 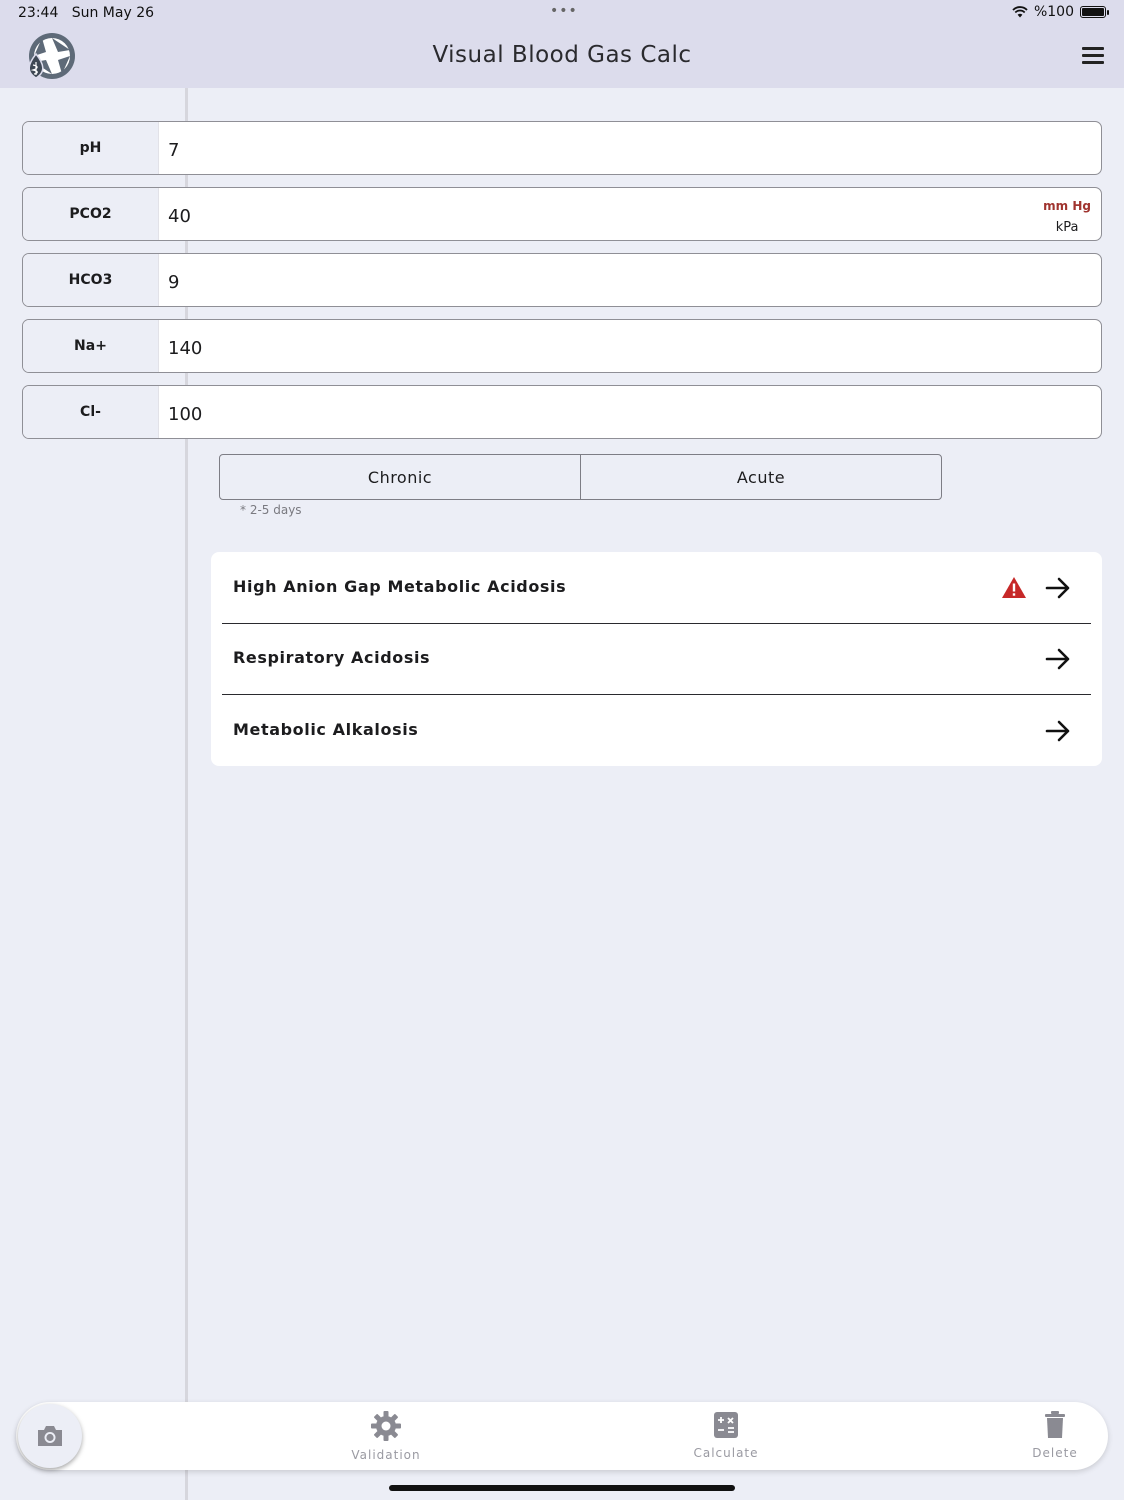 I want to click on camera-icon, so click(x=50, y=1436).